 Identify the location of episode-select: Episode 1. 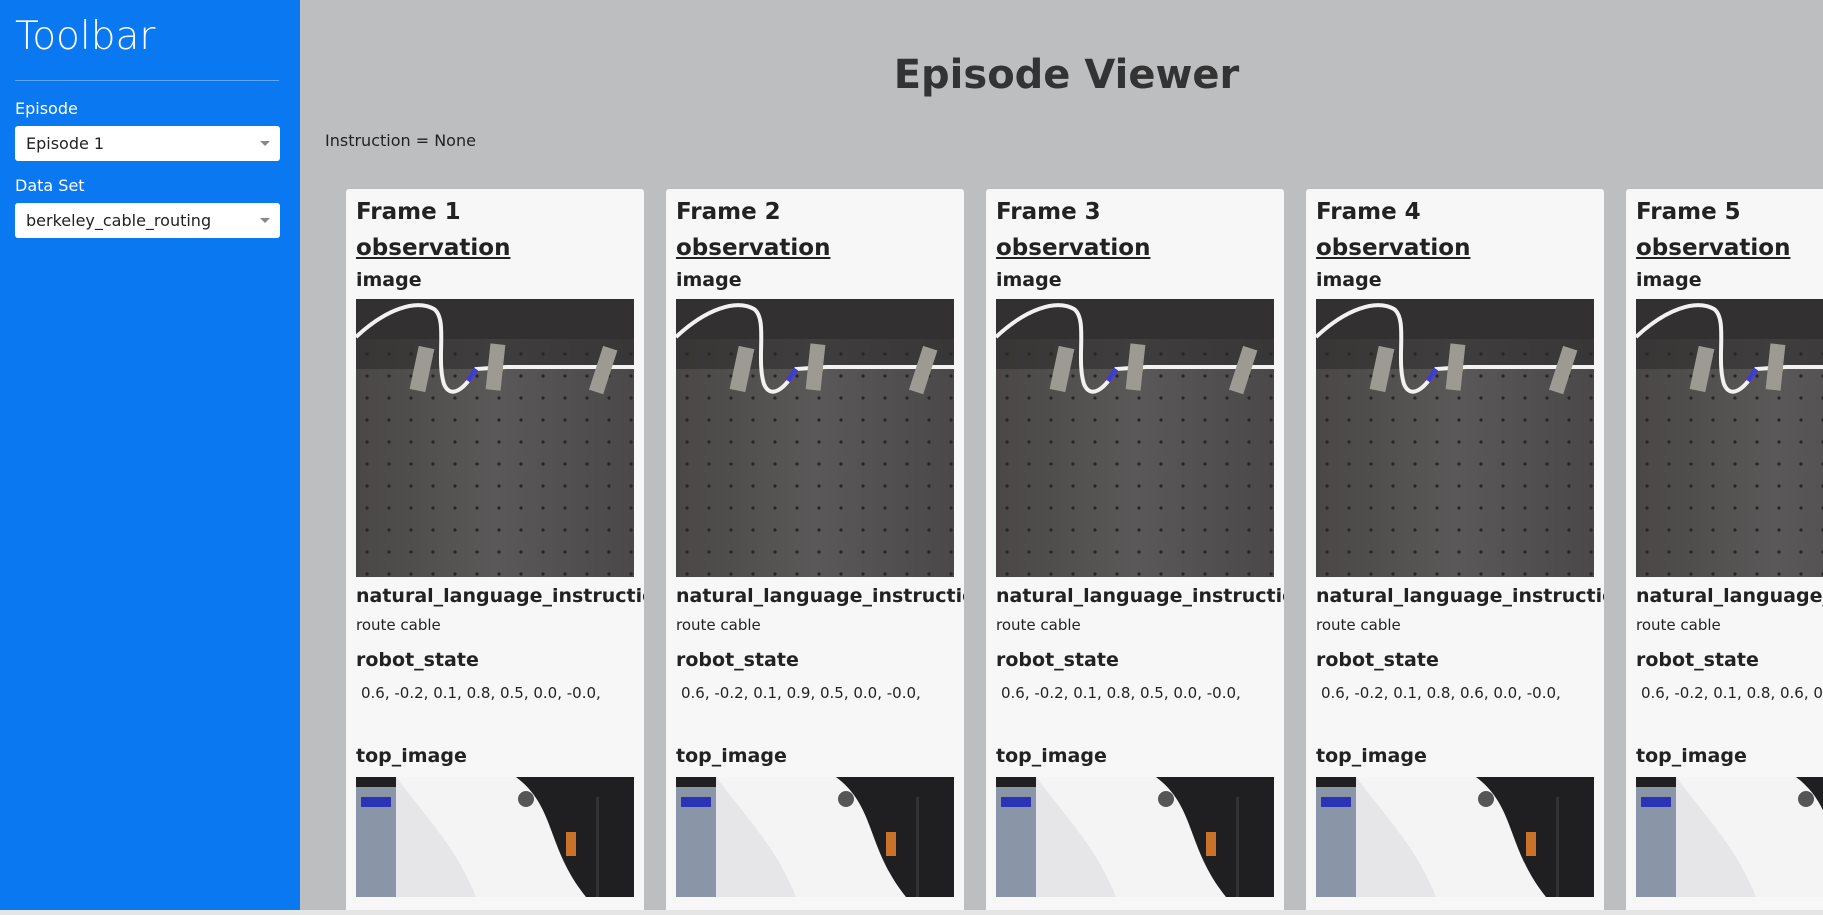
(147, 143).